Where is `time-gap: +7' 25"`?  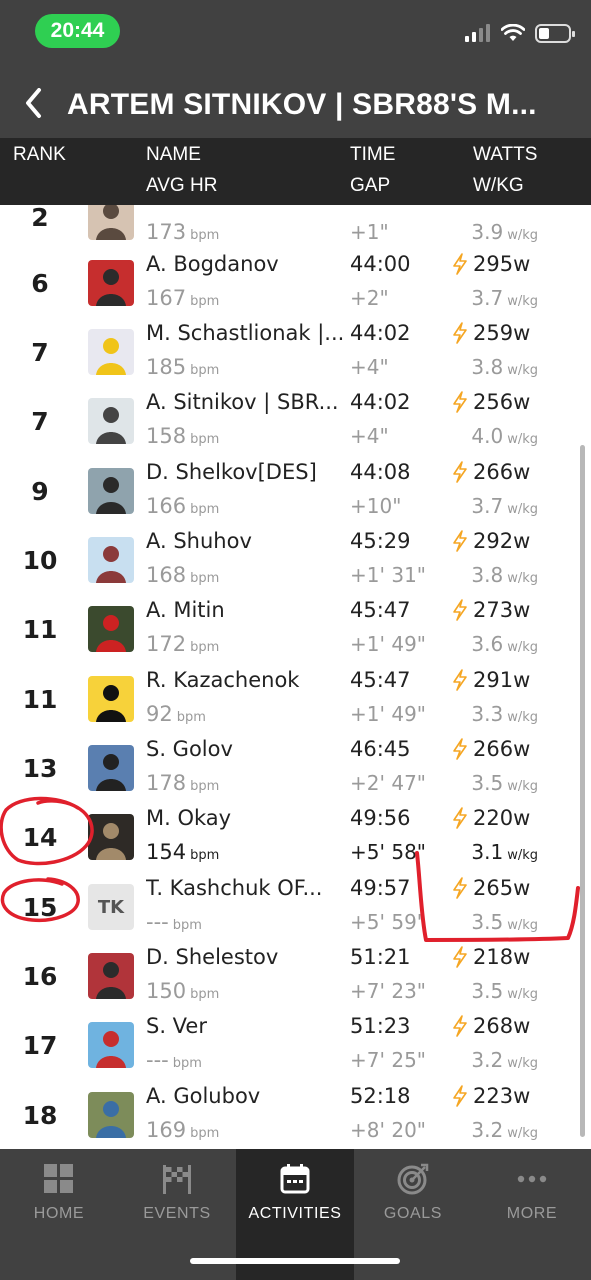 time-gap: +7' 25" is located at coordinates (388, 1060).